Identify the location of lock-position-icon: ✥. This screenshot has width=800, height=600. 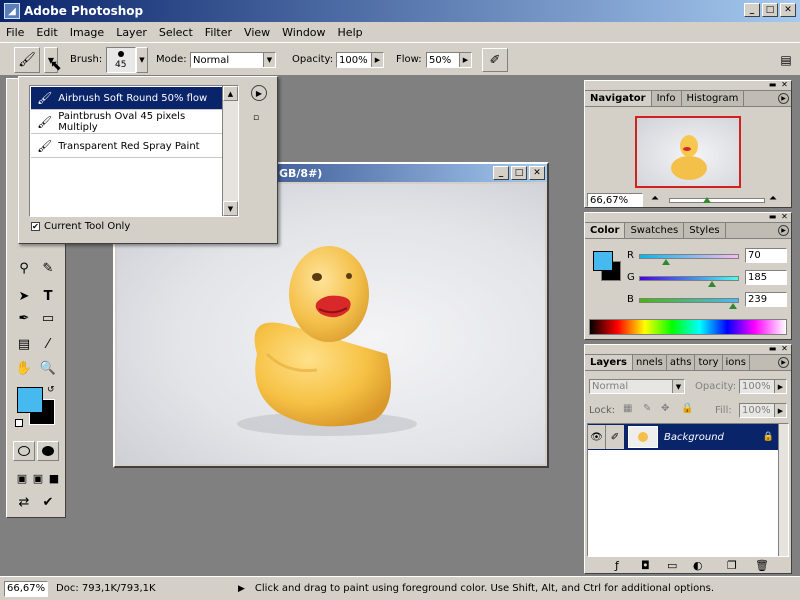
(665, 408).